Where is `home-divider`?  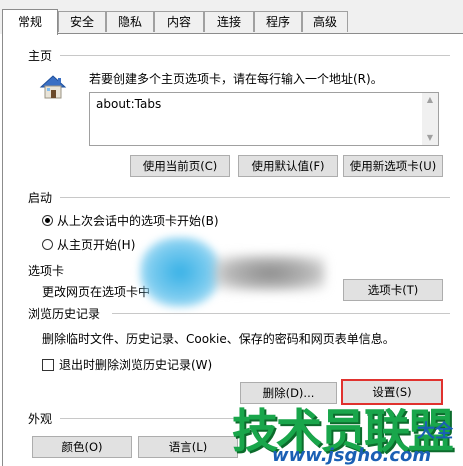 home-divider is located at coordinates (255, 55).